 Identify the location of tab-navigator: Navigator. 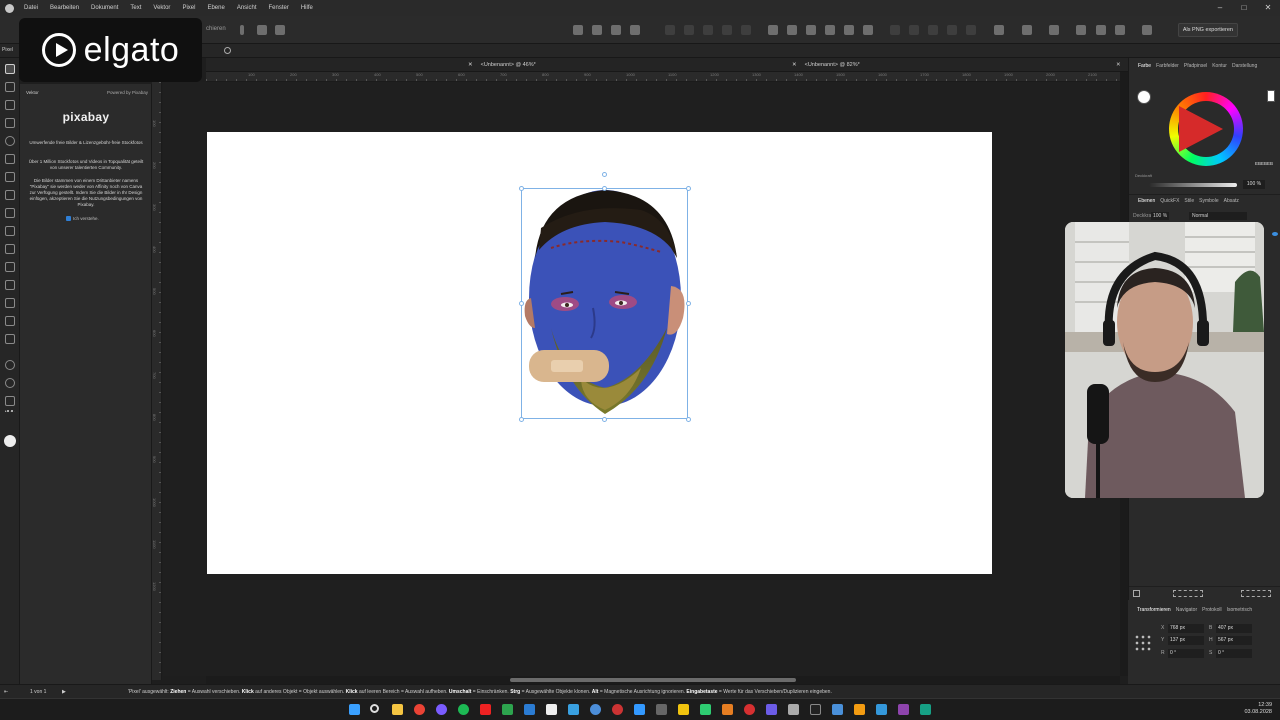
(1186, 610).